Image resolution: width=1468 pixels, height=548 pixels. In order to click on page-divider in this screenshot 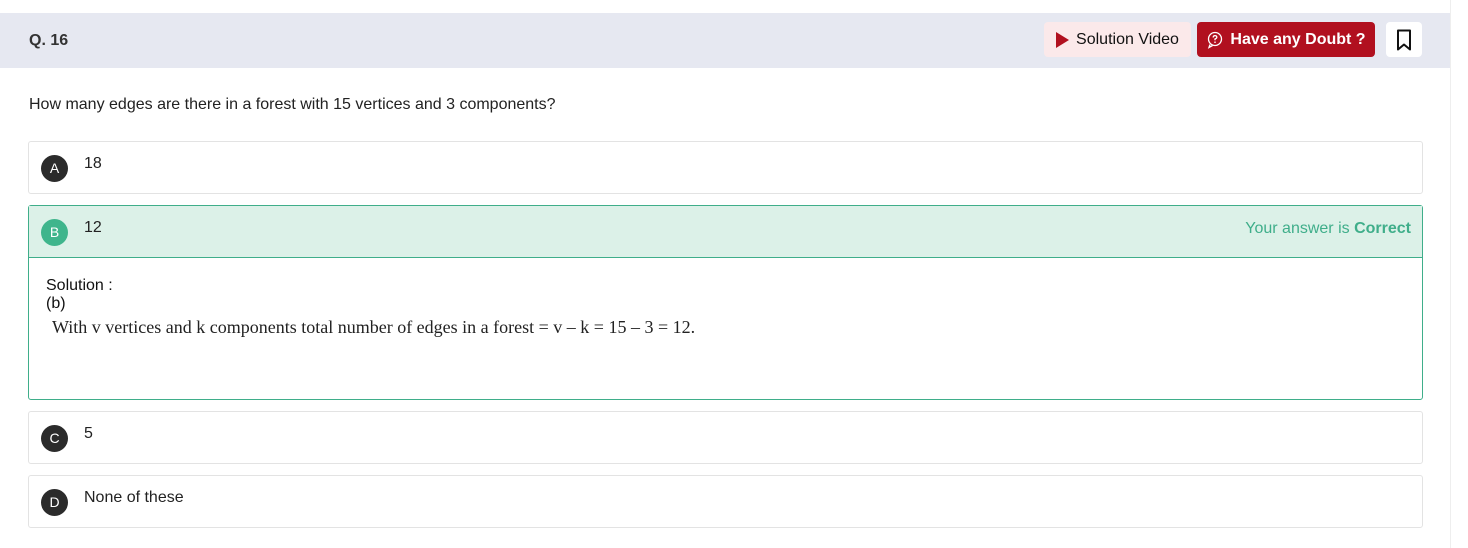, I will do `click(1450, 274)`.